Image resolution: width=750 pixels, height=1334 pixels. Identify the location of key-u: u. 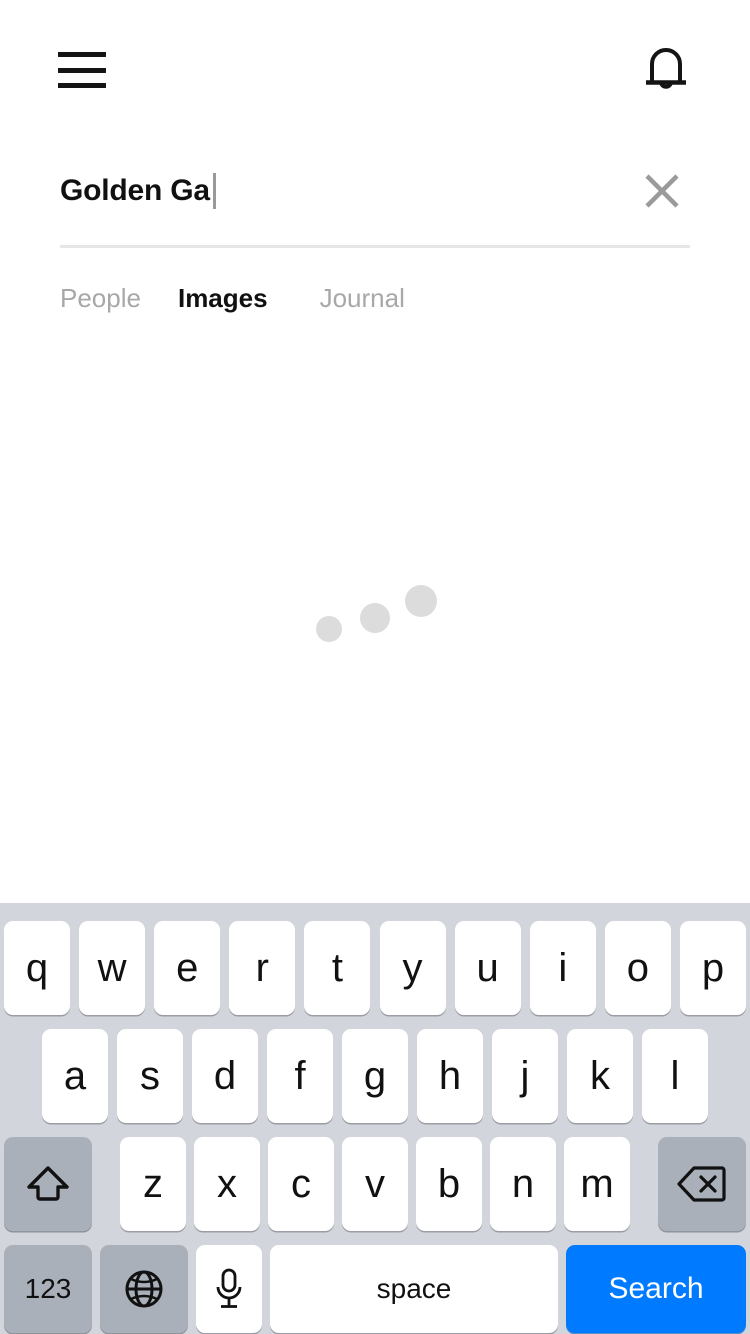
(487, 968).